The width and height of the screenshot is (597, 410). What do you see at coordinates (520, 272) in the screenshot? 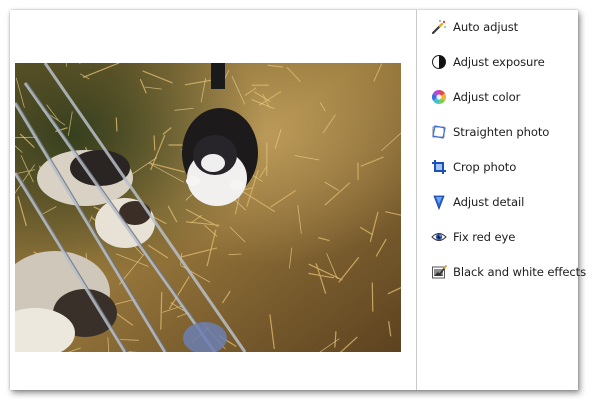
I see `black-and-white-effects-label: Black and white effects` at bounding box center [520, 272].